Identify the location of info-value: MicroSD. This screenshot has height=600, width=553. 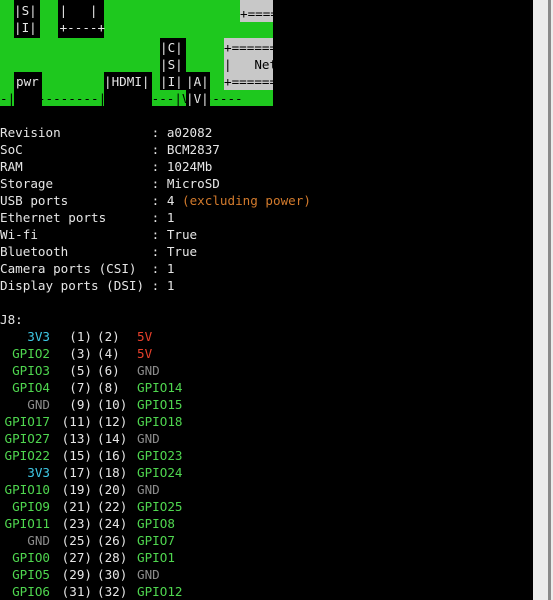
(193, 183).